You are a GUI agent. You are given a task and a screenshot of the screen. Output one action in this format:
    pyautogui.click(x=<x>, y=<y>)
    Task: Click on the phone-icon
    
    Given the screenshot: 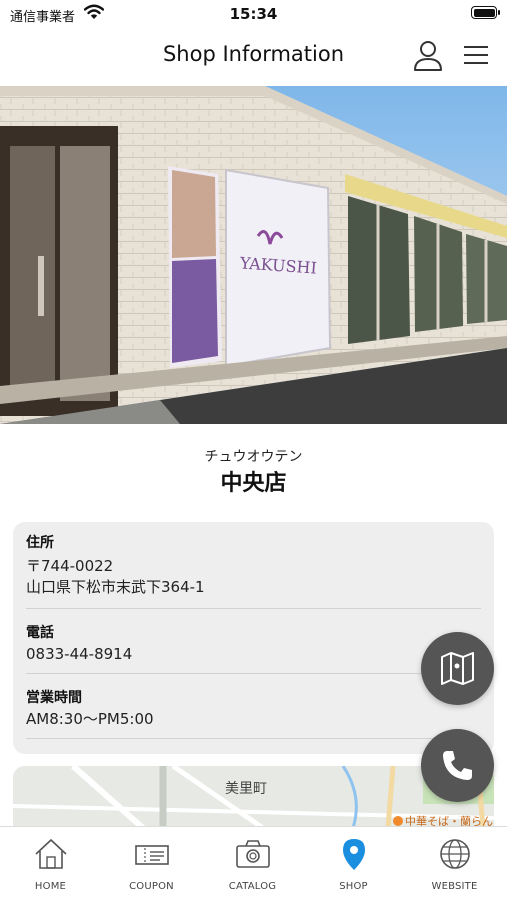 What is the action you would take?
    pyautogui.click(x=457, y=765)
    